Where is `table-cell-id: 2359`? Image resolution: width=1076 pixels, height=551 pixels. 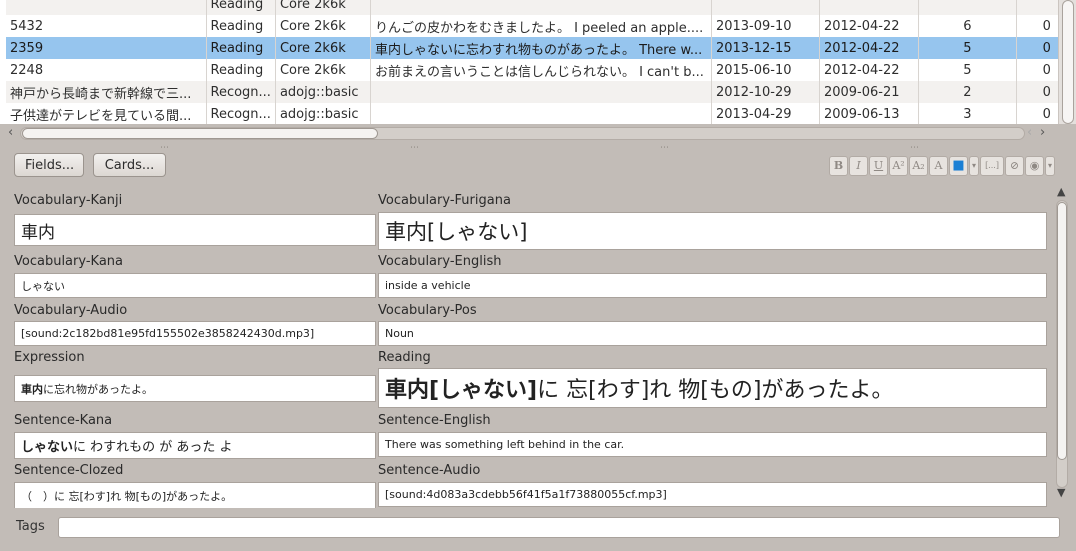
table-cell-id: 2359 is located at coordinates (106, 48).